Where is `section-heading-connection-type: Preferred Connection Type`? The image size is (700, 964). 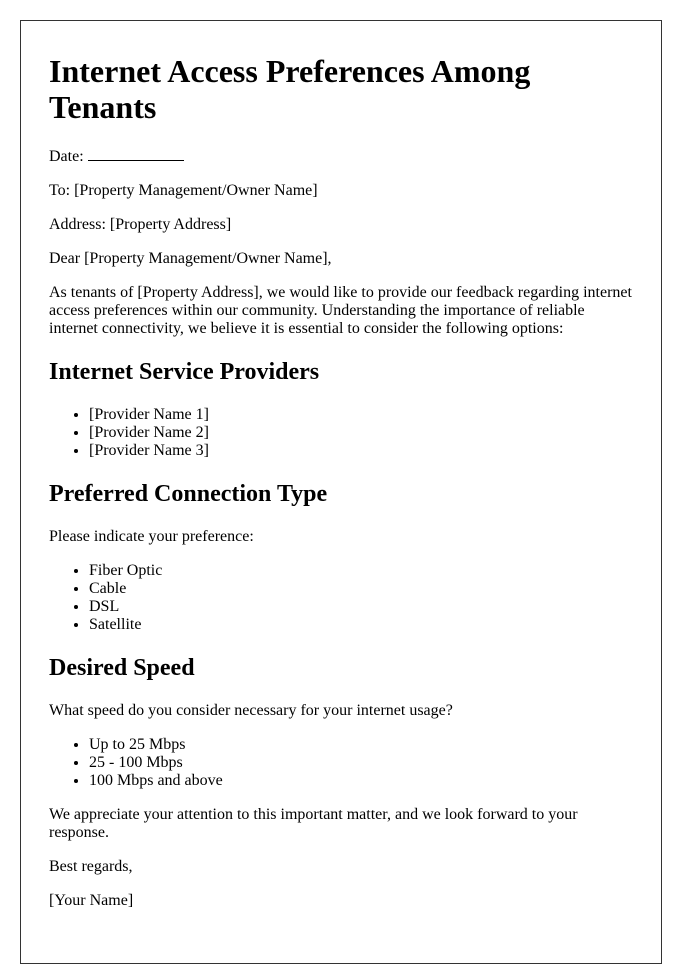 section-heading-connection-type: Preferred Connection Type is located at coordinates (188, 494).